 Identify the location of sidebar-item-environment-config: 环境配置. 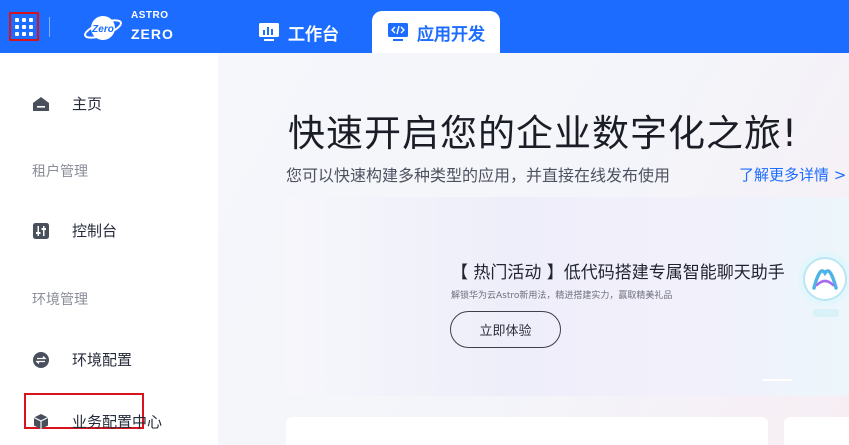
(82, 359).